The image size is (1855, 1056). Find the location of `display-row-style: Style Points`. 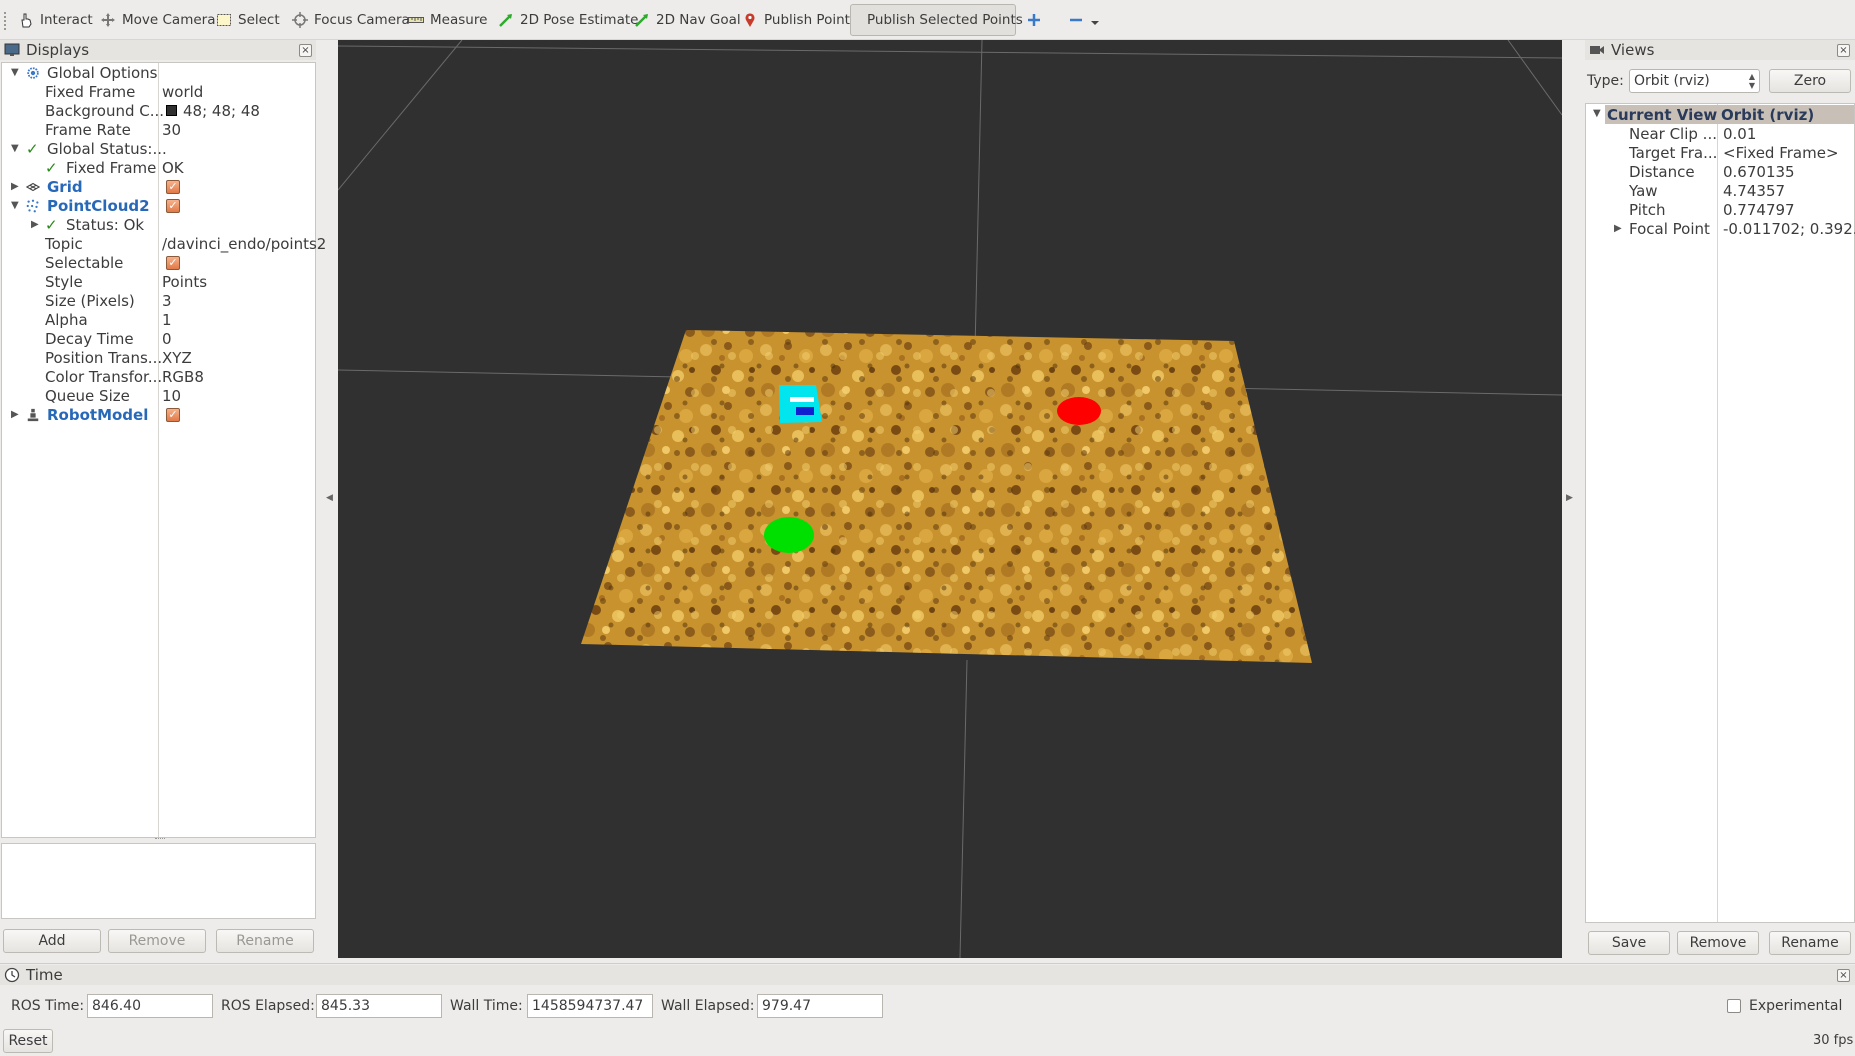

display-row-style: Style Points is located at coordinates (158, 281).